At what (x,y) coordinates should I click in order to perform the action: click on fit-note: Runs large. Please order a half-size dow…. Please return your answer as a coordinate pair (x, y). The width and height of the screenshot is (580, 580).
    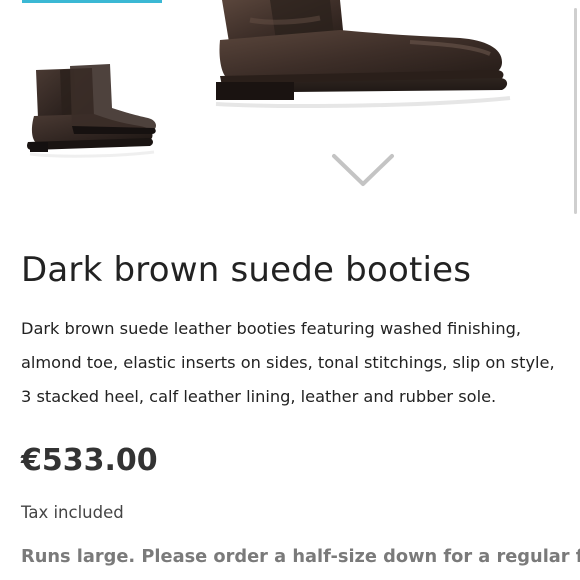
    Looking at the image, I should click on (300, 556).